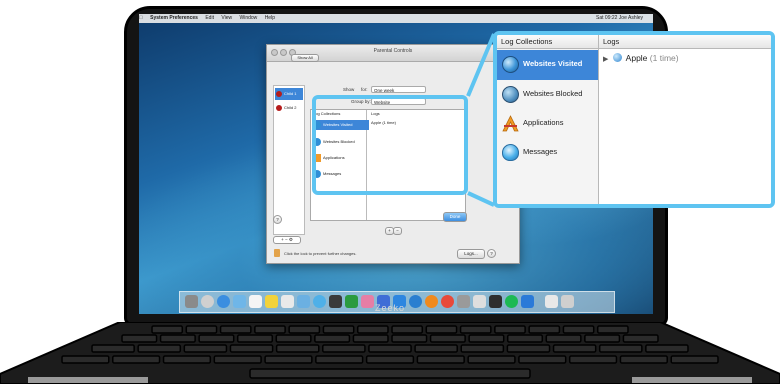  Describe the element at coordinates (543, 122) in the screenshot. I see `item-label: Applications` at that location.